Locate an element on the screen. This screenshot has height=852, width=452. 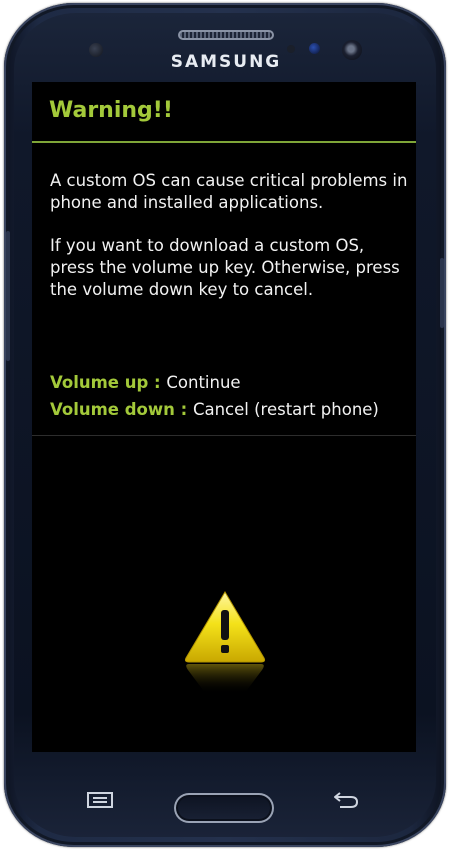
menu-icon is located at coordinates (100, 800).